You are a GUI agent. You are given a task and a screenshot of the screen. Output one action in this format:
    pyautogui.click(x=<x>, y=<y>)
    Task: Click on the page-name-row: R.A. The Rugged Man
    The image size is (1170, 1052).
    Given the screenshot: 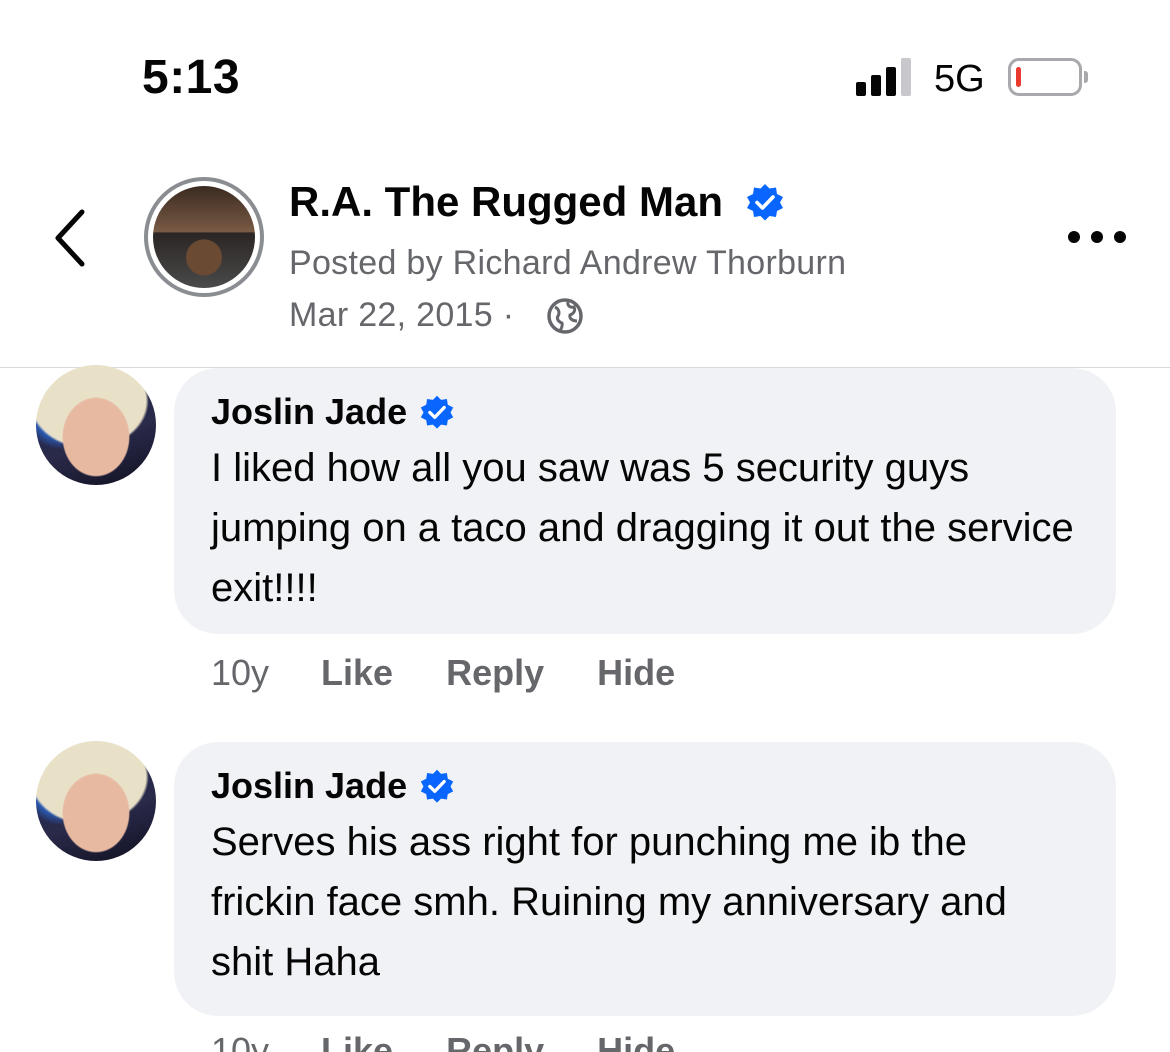 What is the action you would take?
    pyautogui.click(x=537, y=202)
    